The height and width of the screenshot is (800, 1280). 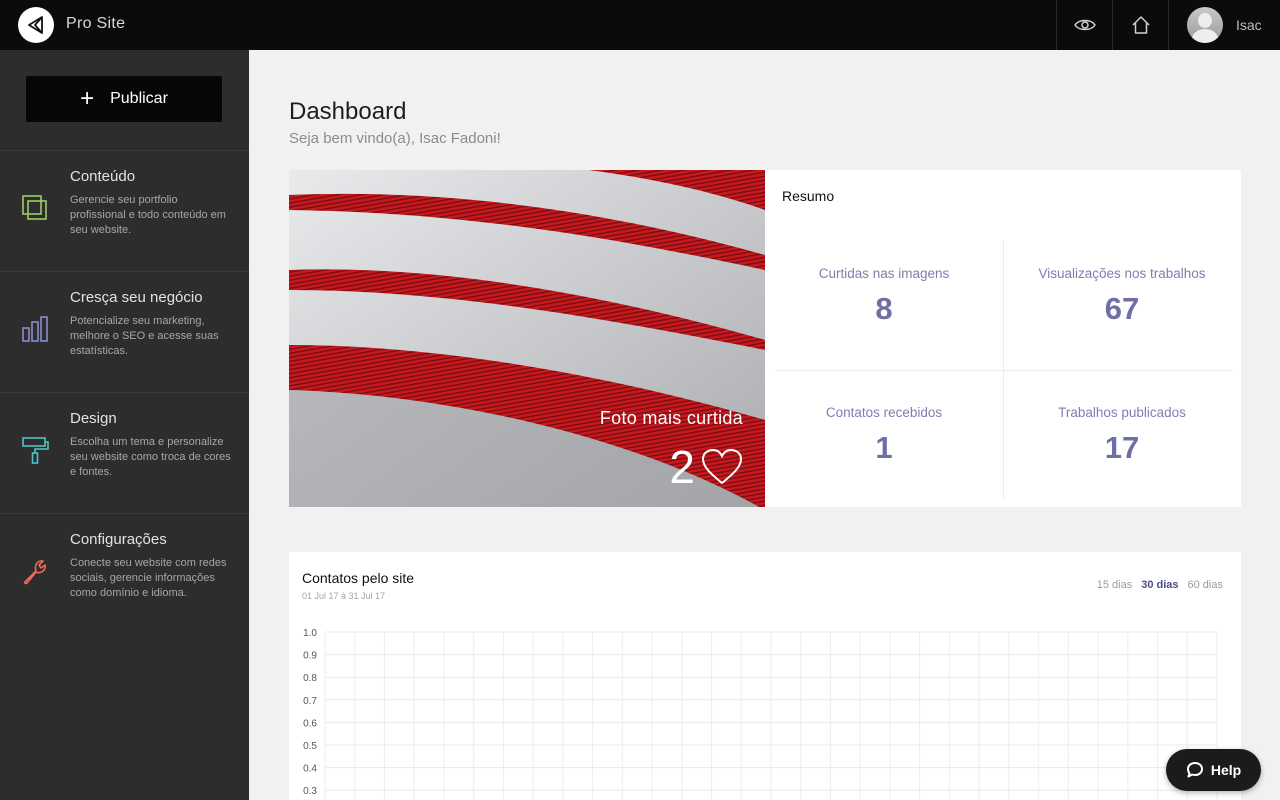 I want to click on photo-likes-count: 2, so click(x=682, y=467).